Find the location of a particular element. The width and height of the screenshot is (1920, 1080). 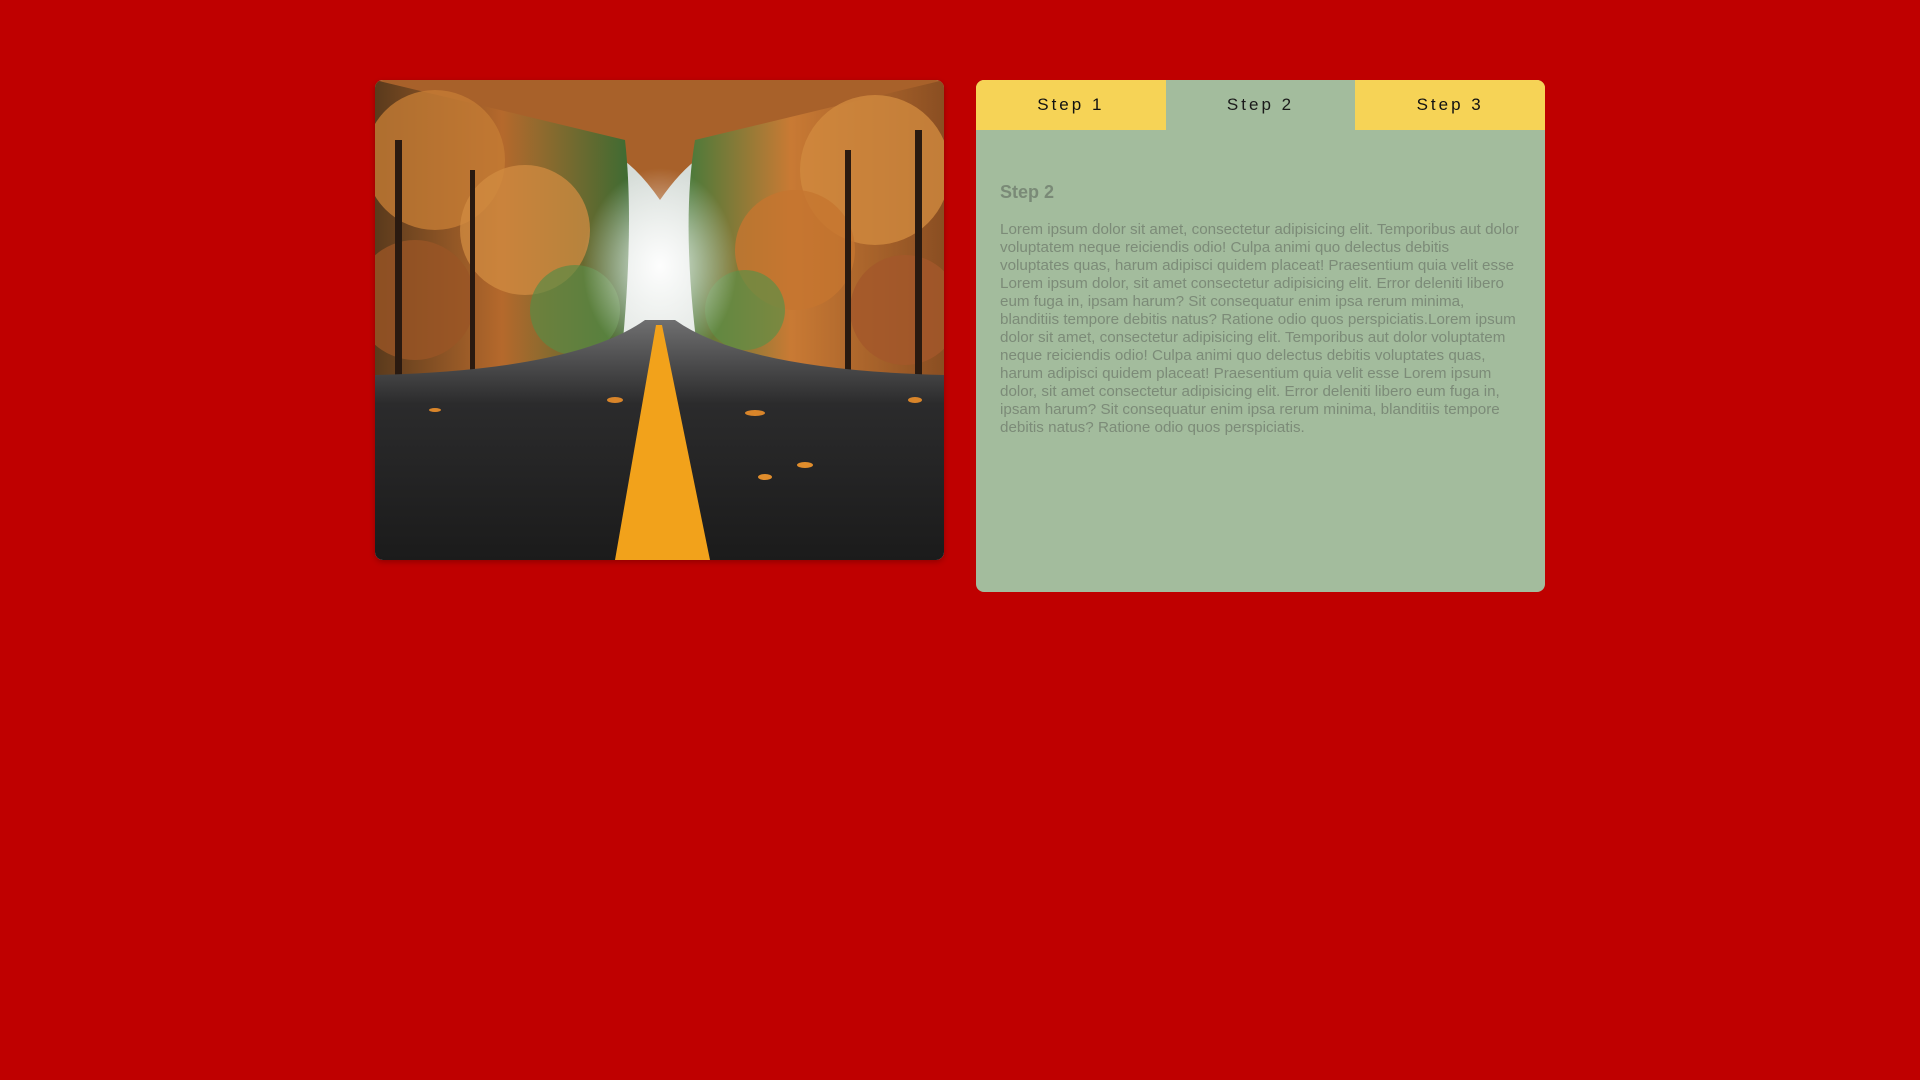

tab-step-2: Step 2 is located at coordinates (1260, 105).